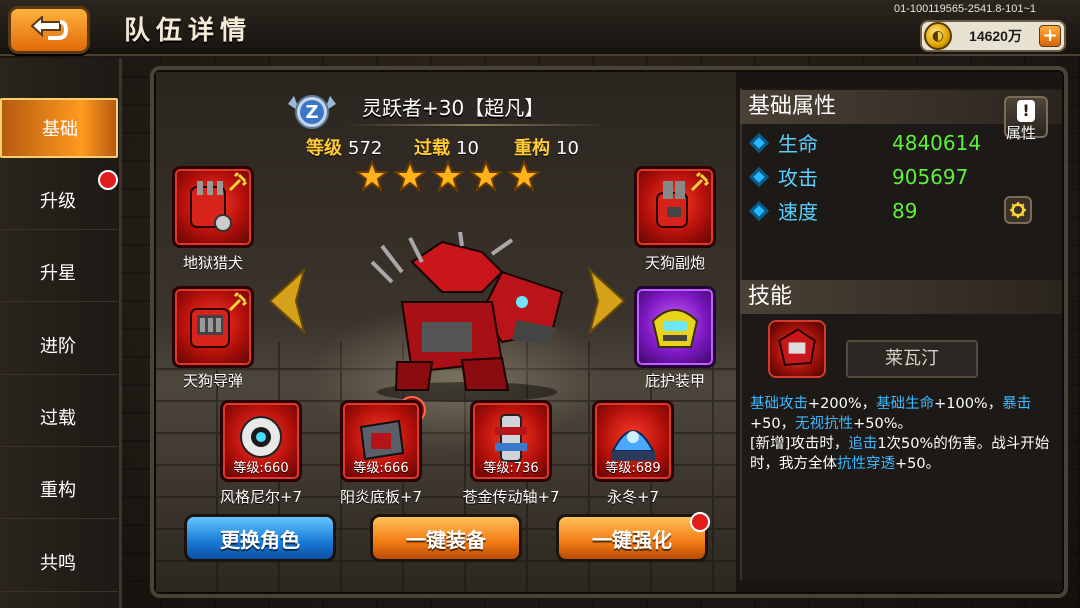  Describe the element at coordinates (633, 441) in the screenshot. I see `equip-slot-gear-4: 等级:689` at that location.